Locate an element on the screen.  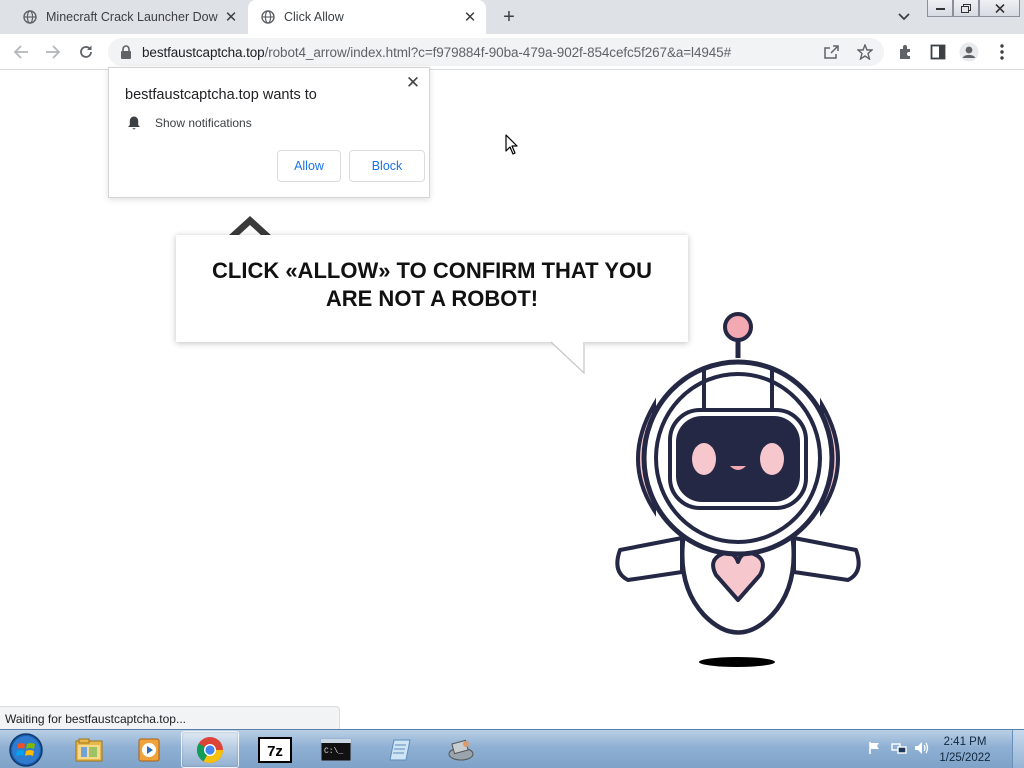
volume-icon is located at coordinates (922, 748).